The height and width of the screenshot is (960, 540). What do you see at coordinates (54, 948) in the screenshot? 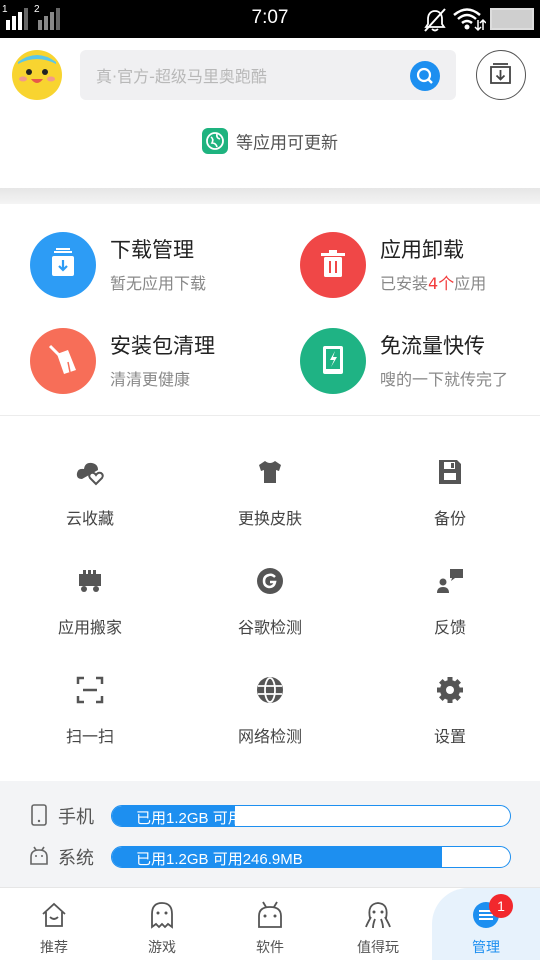
I see `tab-label: 推荐` at bounding box center [54, 948].